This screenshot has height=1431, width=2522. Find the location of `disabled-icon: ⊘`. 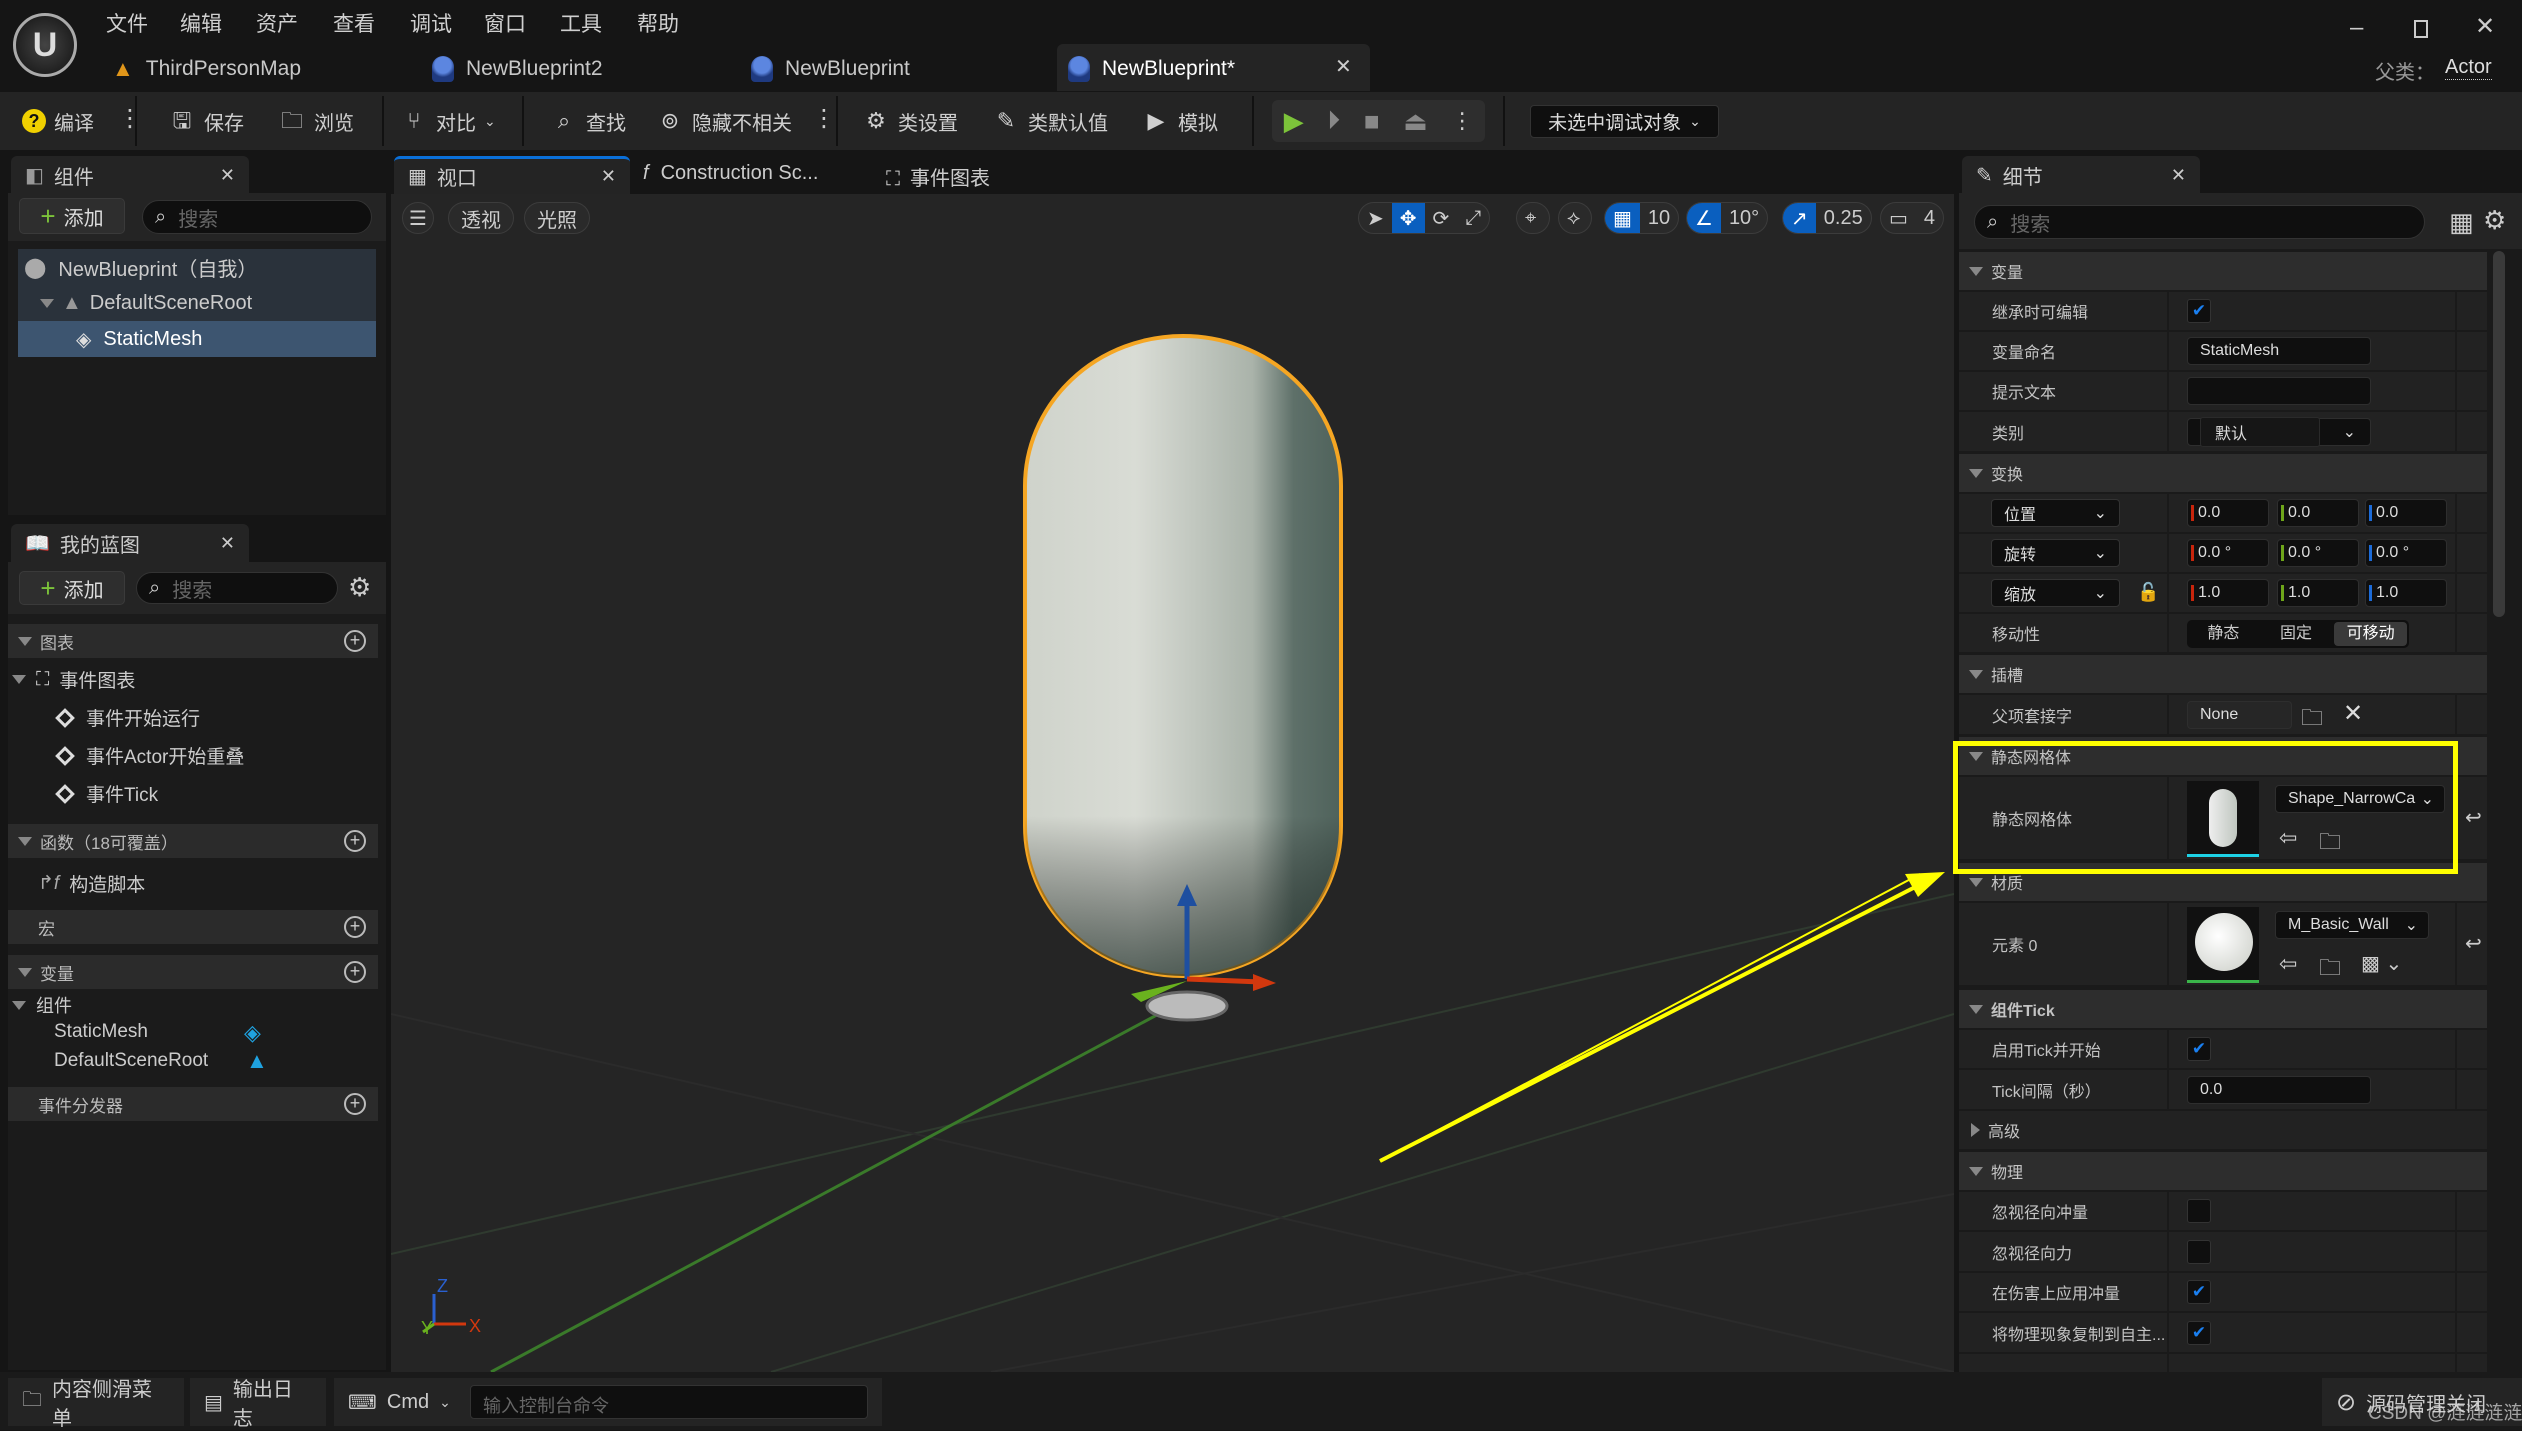

disabled-icon: ⊘ is located at coordinates (2346, 1402).